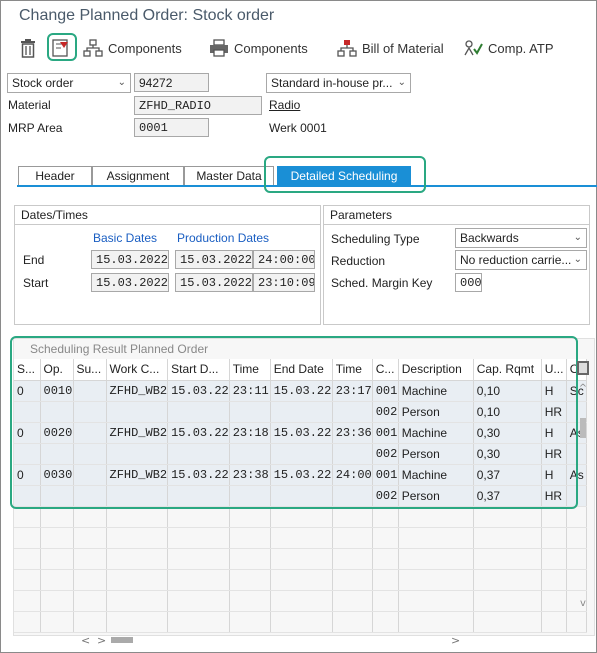 The image size is (597, 653). Describe the element at coordinates (284, 259) in the screenshot. I see `end-production-time-field: 24:00:00` at that location.